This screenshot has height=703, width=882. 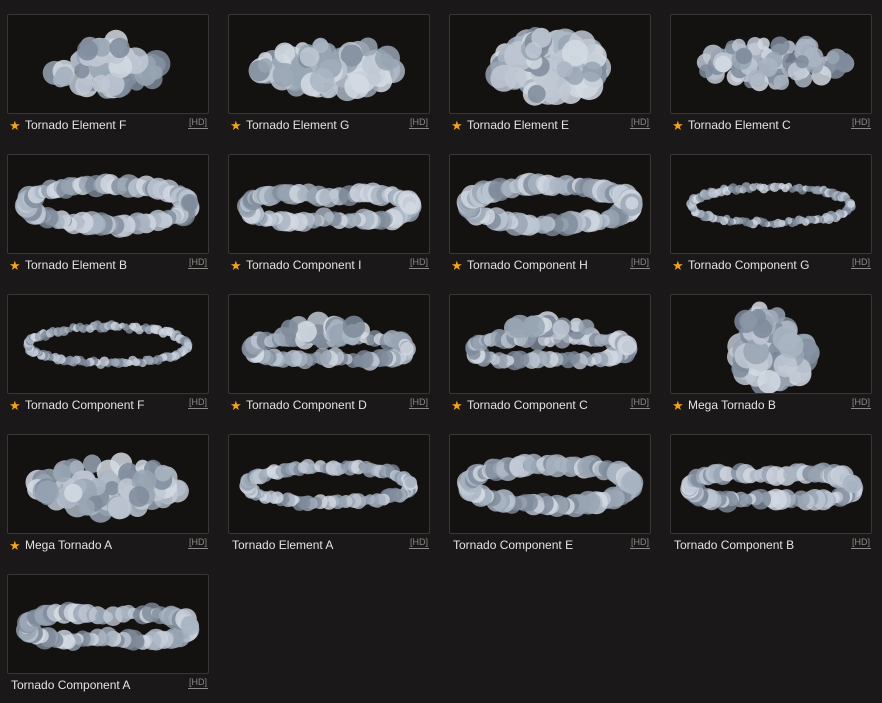 I want to click on asset-tile: ★Tornado Component B[HD], so click(x=771, y=501).